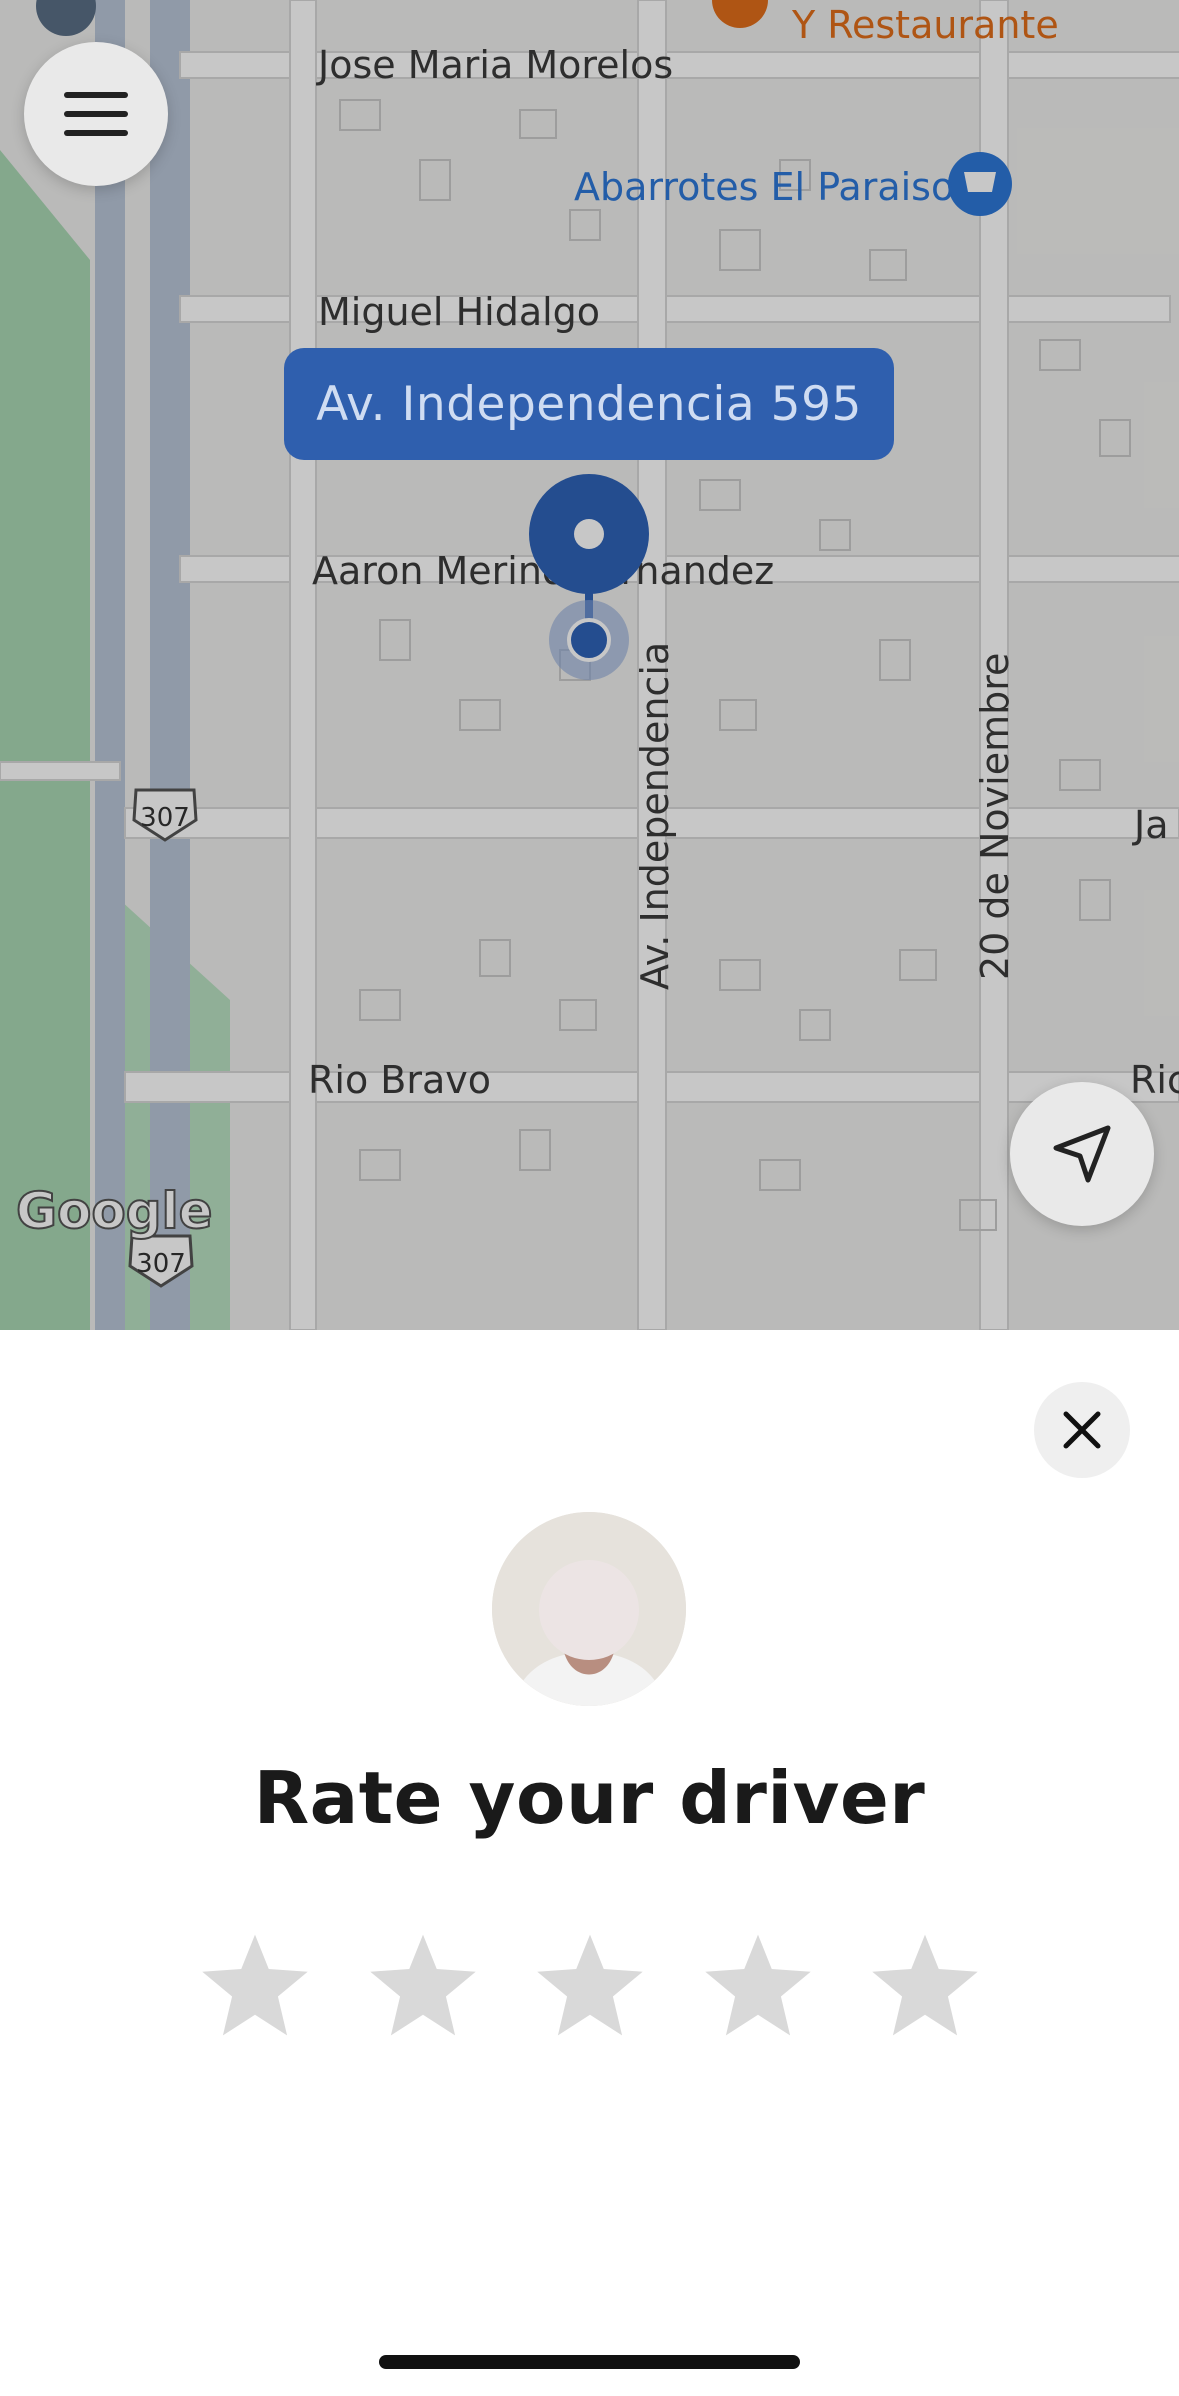 The width and height of the screenshot is (1179, 2396). I want to click on hamburger-menu-icon, so click(96, 114).